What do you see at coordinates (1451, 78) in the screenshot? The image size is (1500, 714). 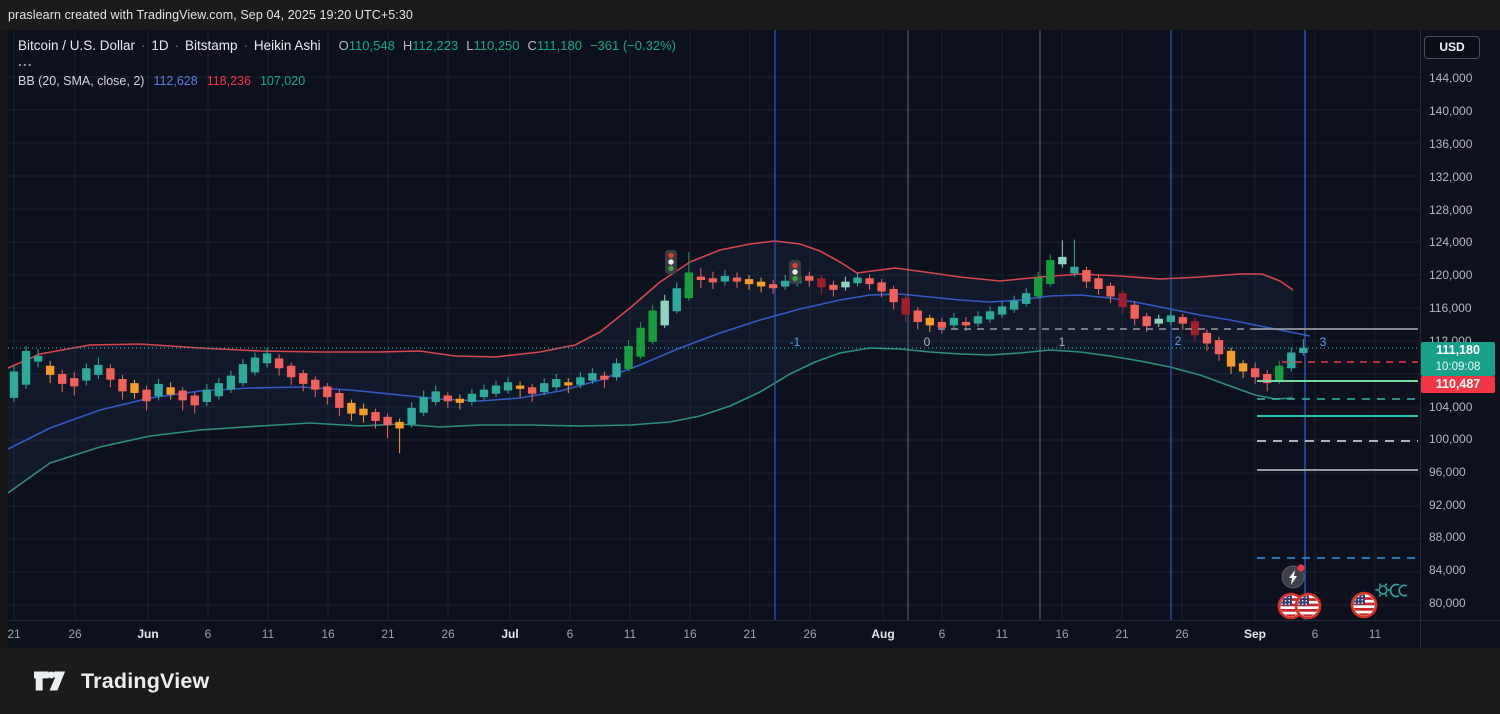 I see `price-axis-label: 144,000` at bounding box center [1451, 78].